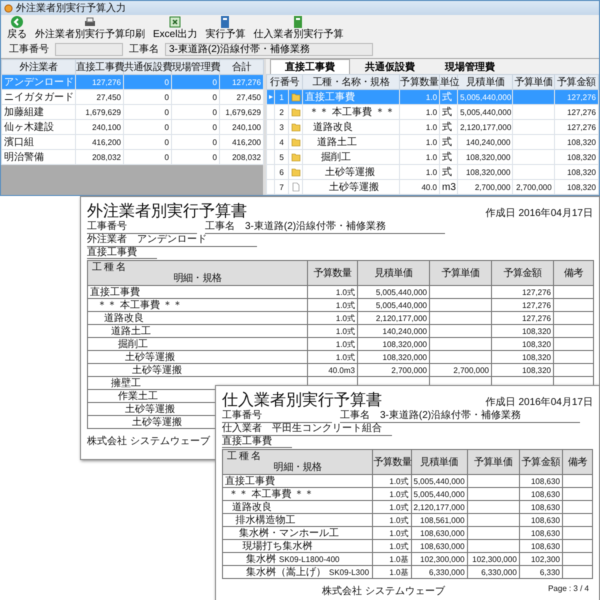 This screenshot has height=600, width=600. Describe the element at coordinates (131, 331) in the screenshot. I see `item-name: 道路土工` at that location.